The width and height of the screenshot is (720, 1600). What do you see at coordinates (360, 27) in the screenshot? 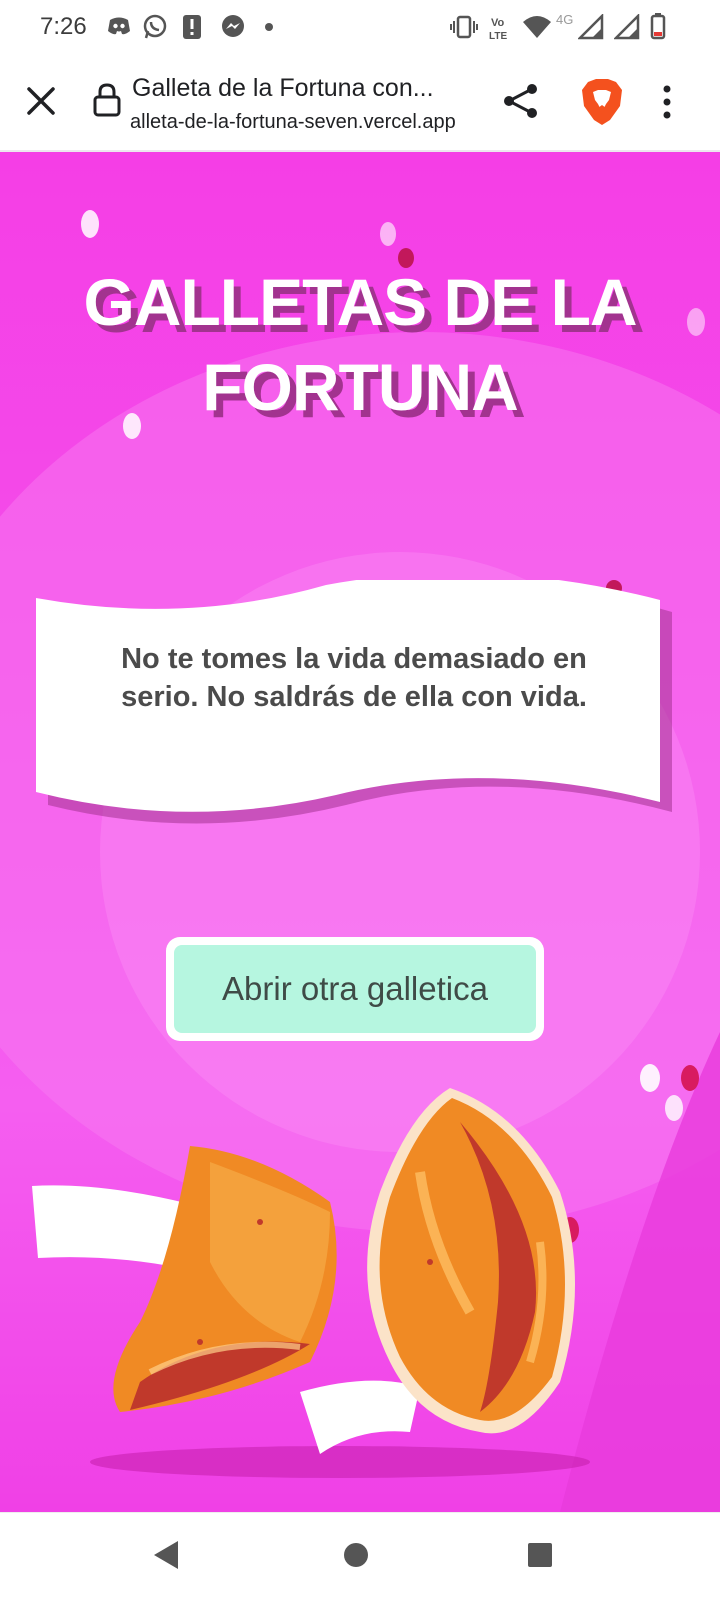
I see `status-bar: 7:26 Vo LTE 4G` at bounding box center [360, 27].